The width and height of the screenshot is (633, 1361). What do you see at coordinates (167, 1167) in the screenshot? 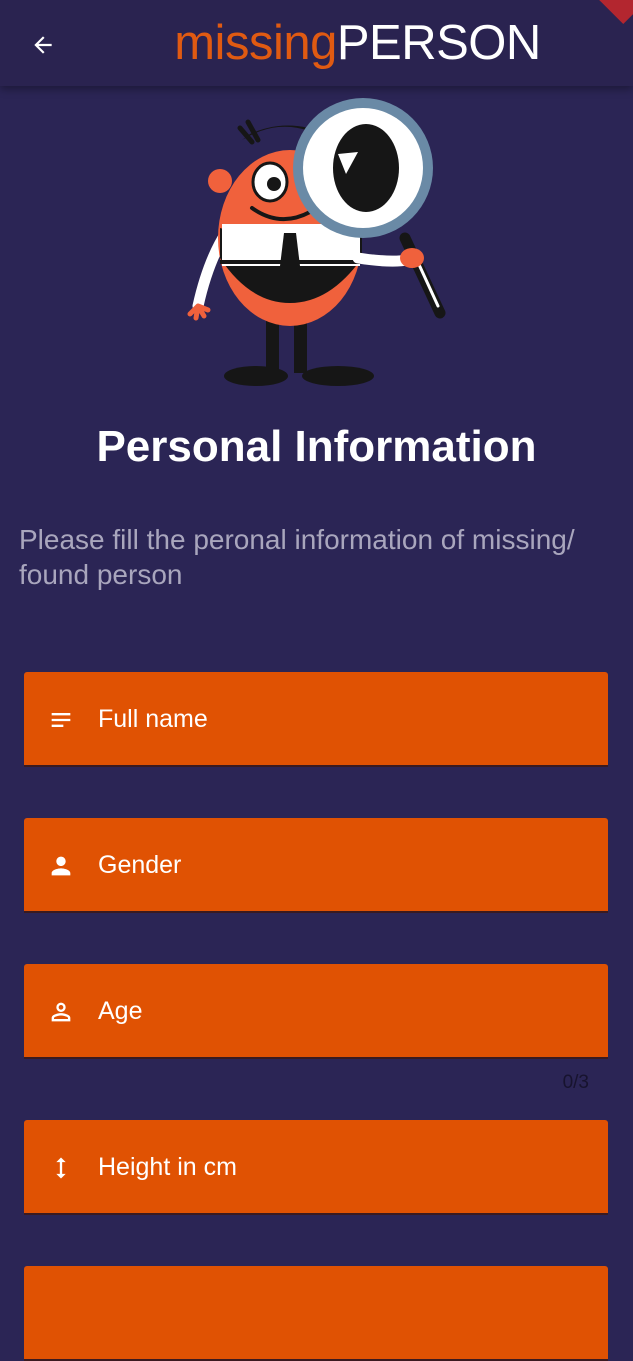
I see `height-label: Height in cm` at bounding box center [167, 1167].